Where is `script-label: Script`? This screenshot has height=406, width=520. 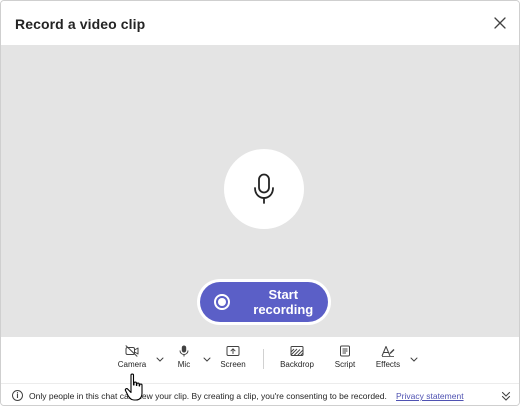
script-label: Script is located at coordinates (345, 364).